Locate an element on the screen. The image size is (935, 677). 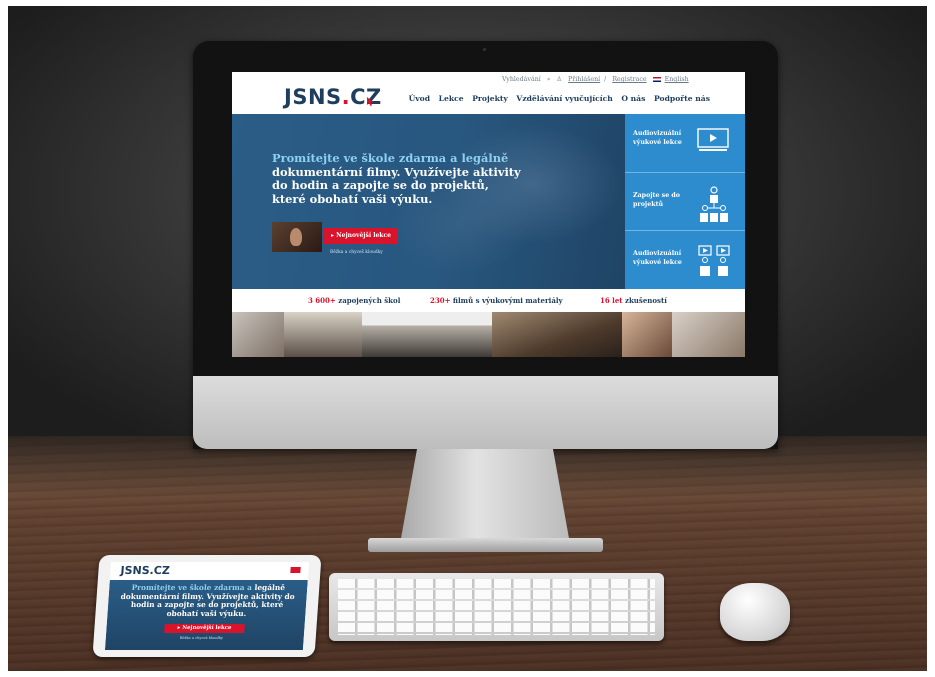
imac-chin is located at coordinates (485, 412).